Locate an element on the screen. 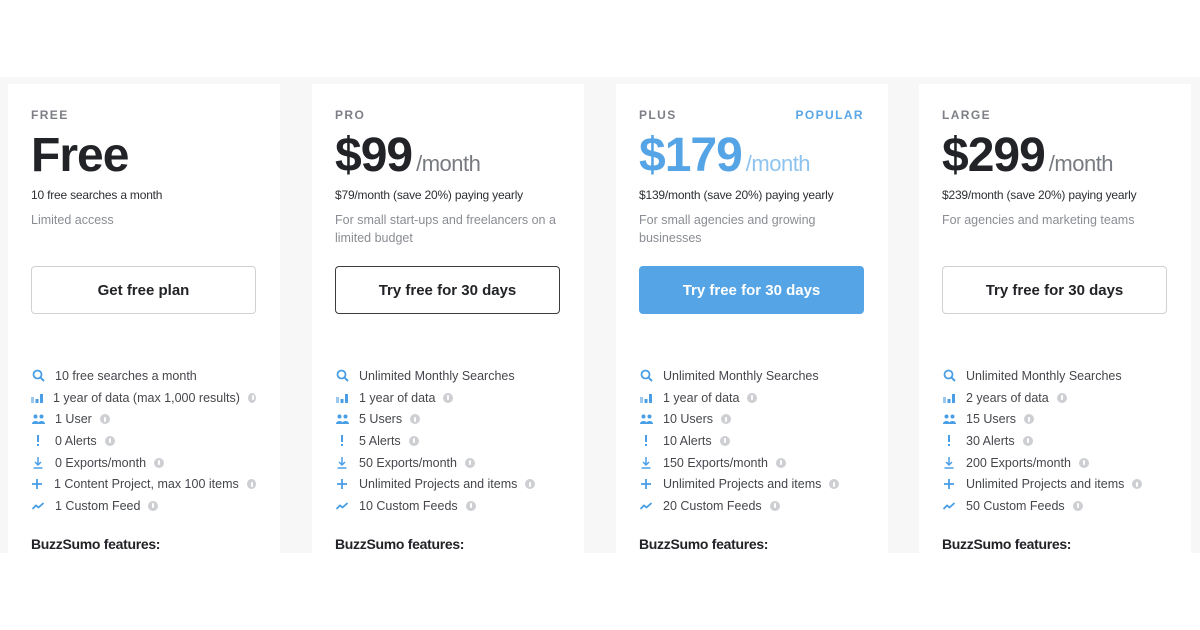 This screenshot has height=630, width=1200. try-free-button-pro: Try free for 30 days is located at coordinates (447, 290).